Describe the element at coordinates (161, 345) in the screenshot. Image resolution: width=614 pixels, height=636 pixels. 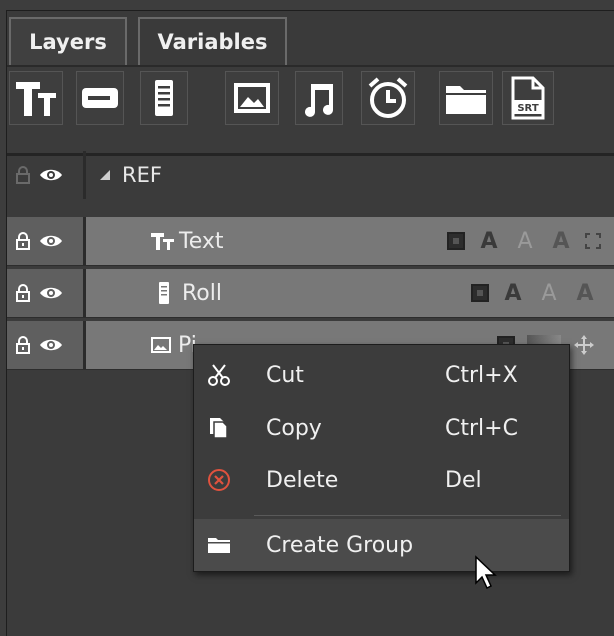
I see `image-layer-icon` at that location.